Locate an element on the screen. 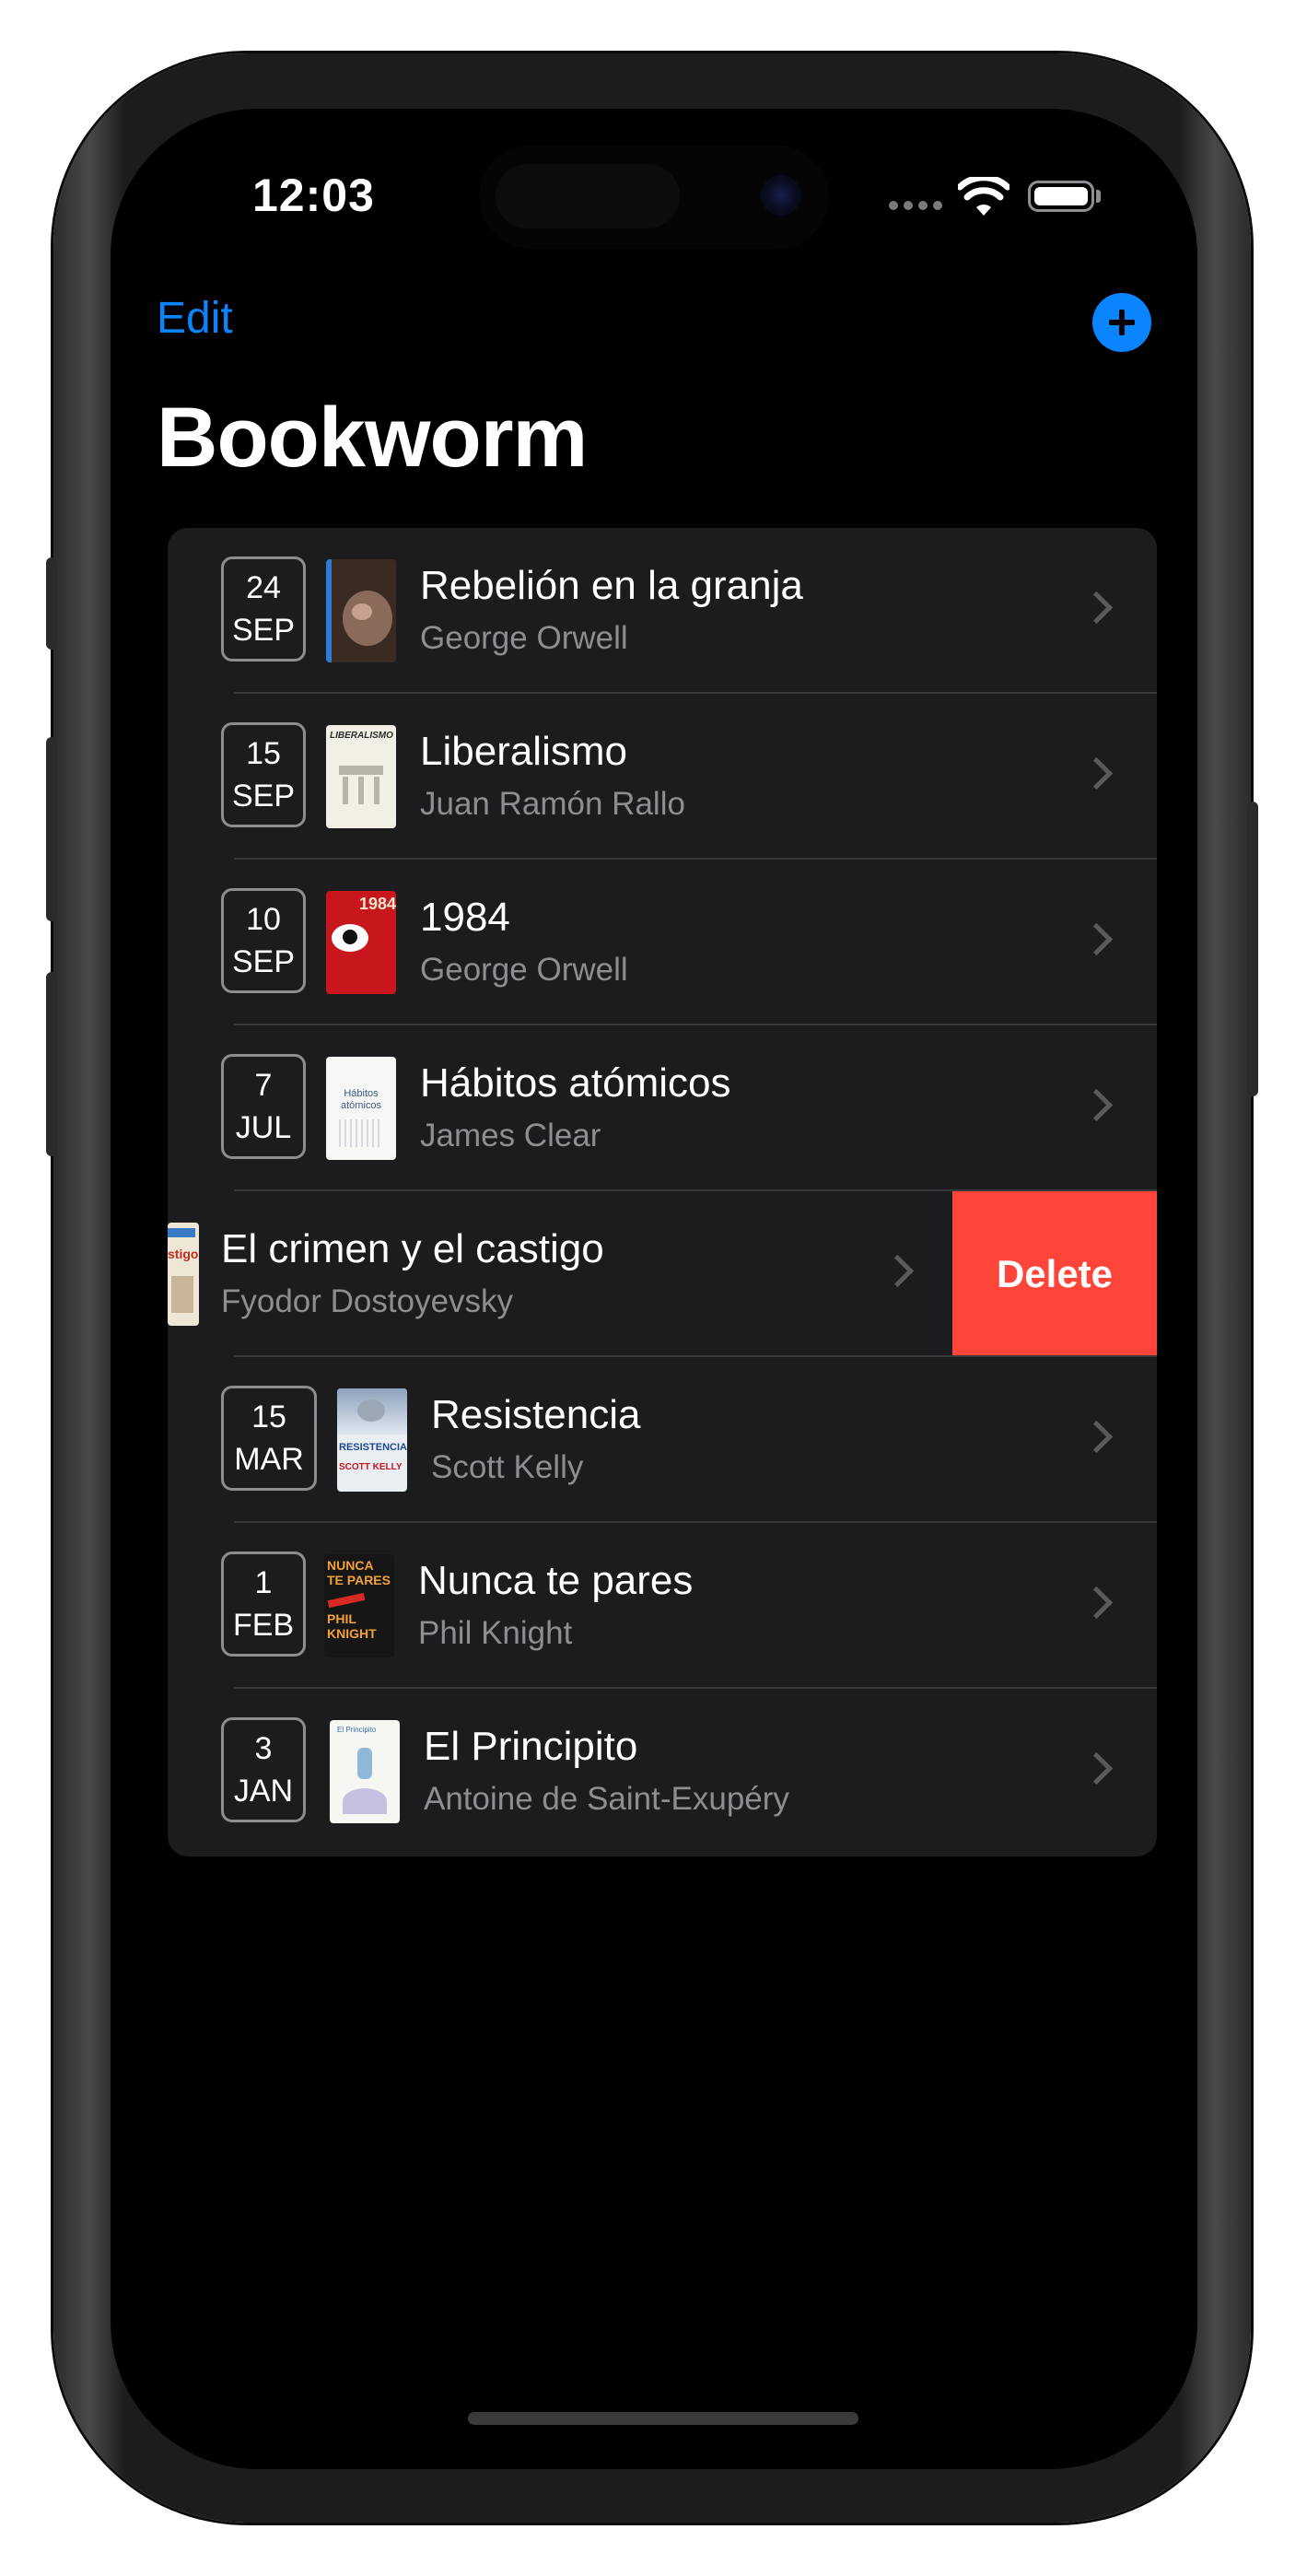 The width and height of the screenshot is (1307, 2576). date-day: 1 is located at coordinates (263, 1582).